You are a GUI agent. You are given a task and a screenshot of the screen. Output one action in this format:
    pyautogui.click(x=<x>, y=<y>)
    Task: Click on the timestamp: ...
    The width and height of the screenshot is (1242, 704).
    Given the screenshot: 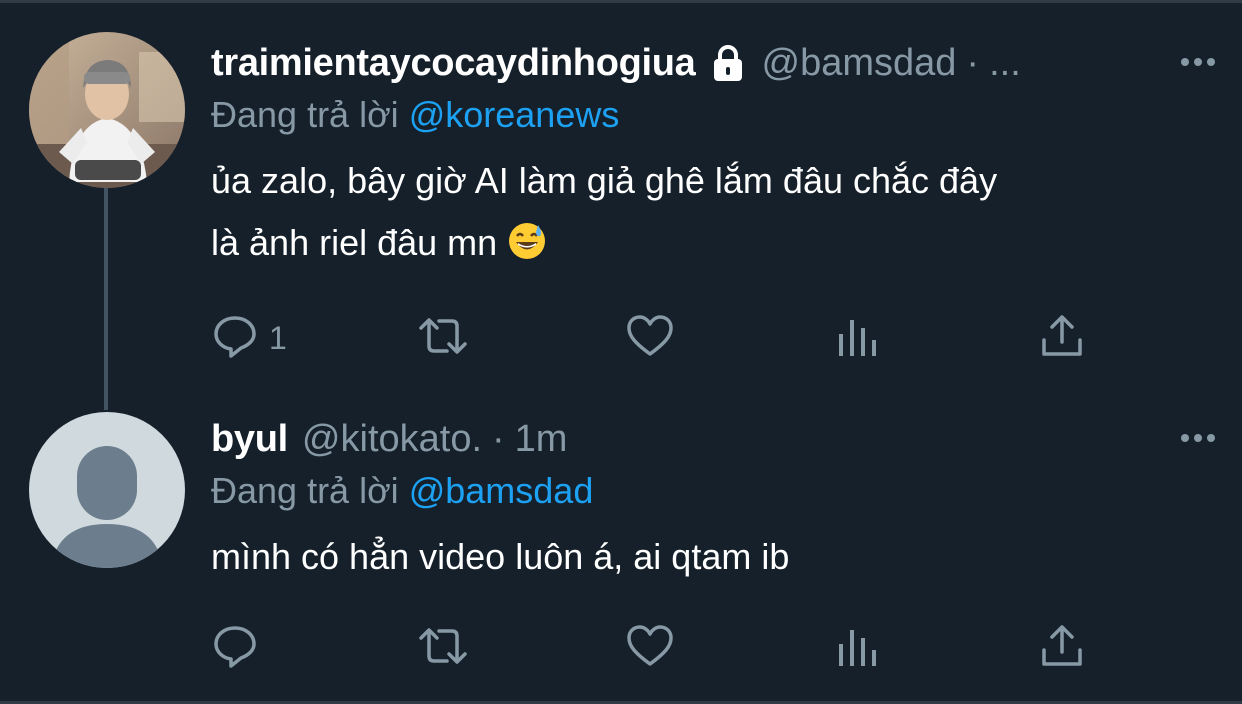 What is the action you would take?
    pyautogui.click(x=1005, y=63)
    